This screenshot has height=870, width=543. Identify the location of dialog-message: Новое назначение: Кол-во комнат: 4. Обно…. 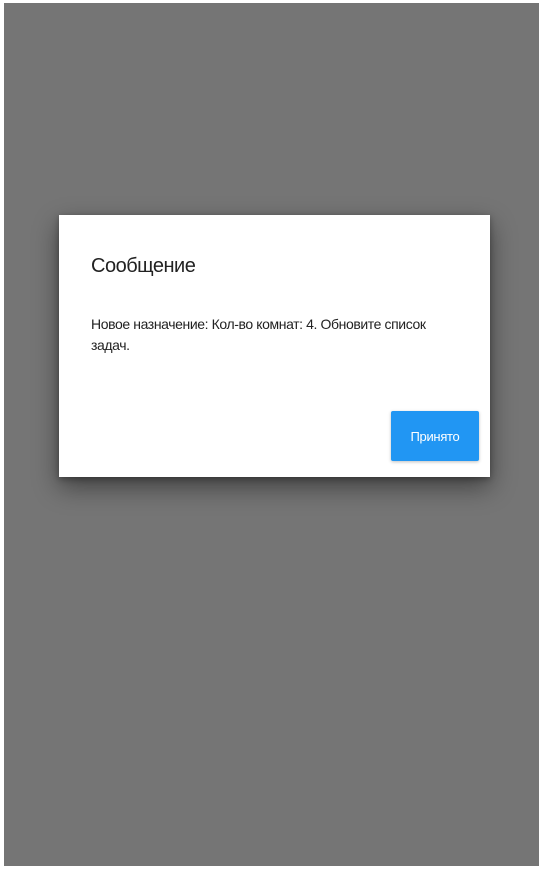
(258, 334).